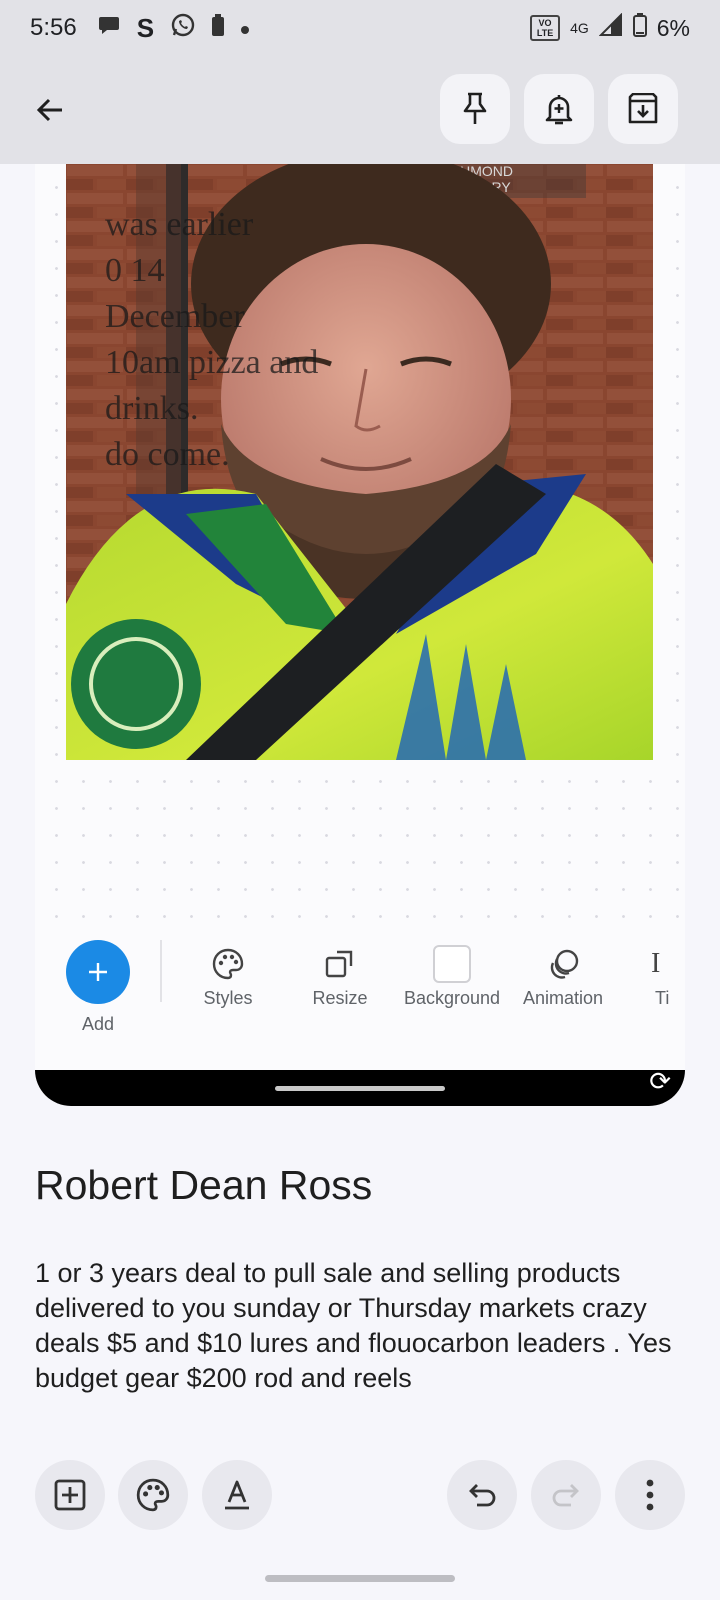 The width and height of the screenshot is (720, 1600). What do you see at coordinates (340, 998) in the screenshot?
I see `resize-label: Resize` at bounding box center [340, 998].